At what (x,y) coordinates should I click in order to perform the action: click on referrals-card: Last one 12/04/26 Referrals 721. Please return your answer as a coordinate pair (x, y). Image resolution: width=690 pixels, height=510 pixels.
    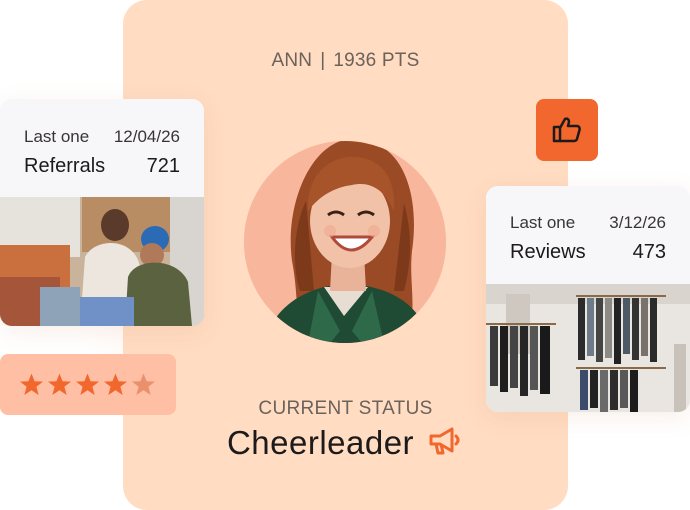
    Looking at the image, I should click on (102, 212).